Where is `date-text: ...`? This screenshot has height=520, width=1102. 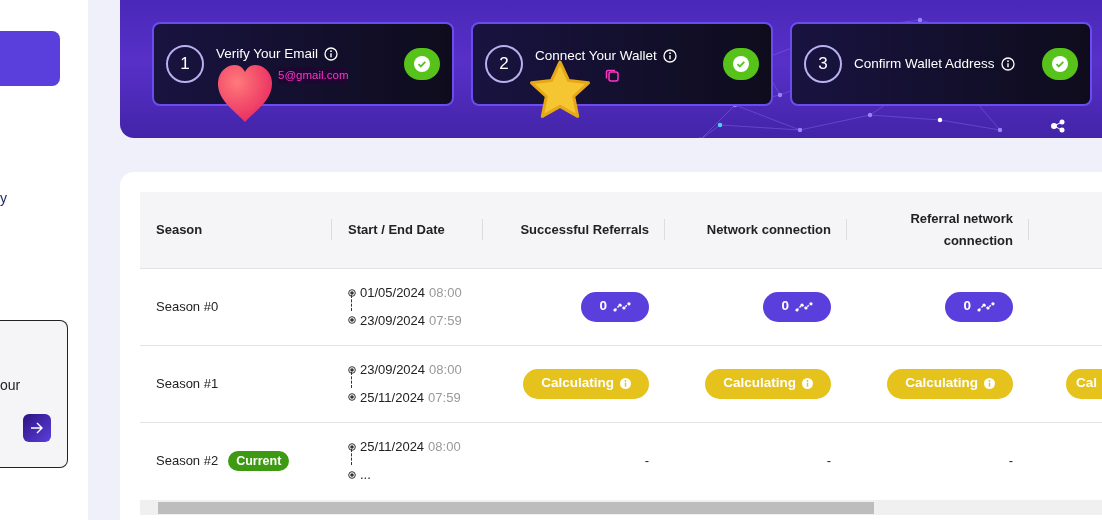 date-text: ... is located at coordinates (365, 474).